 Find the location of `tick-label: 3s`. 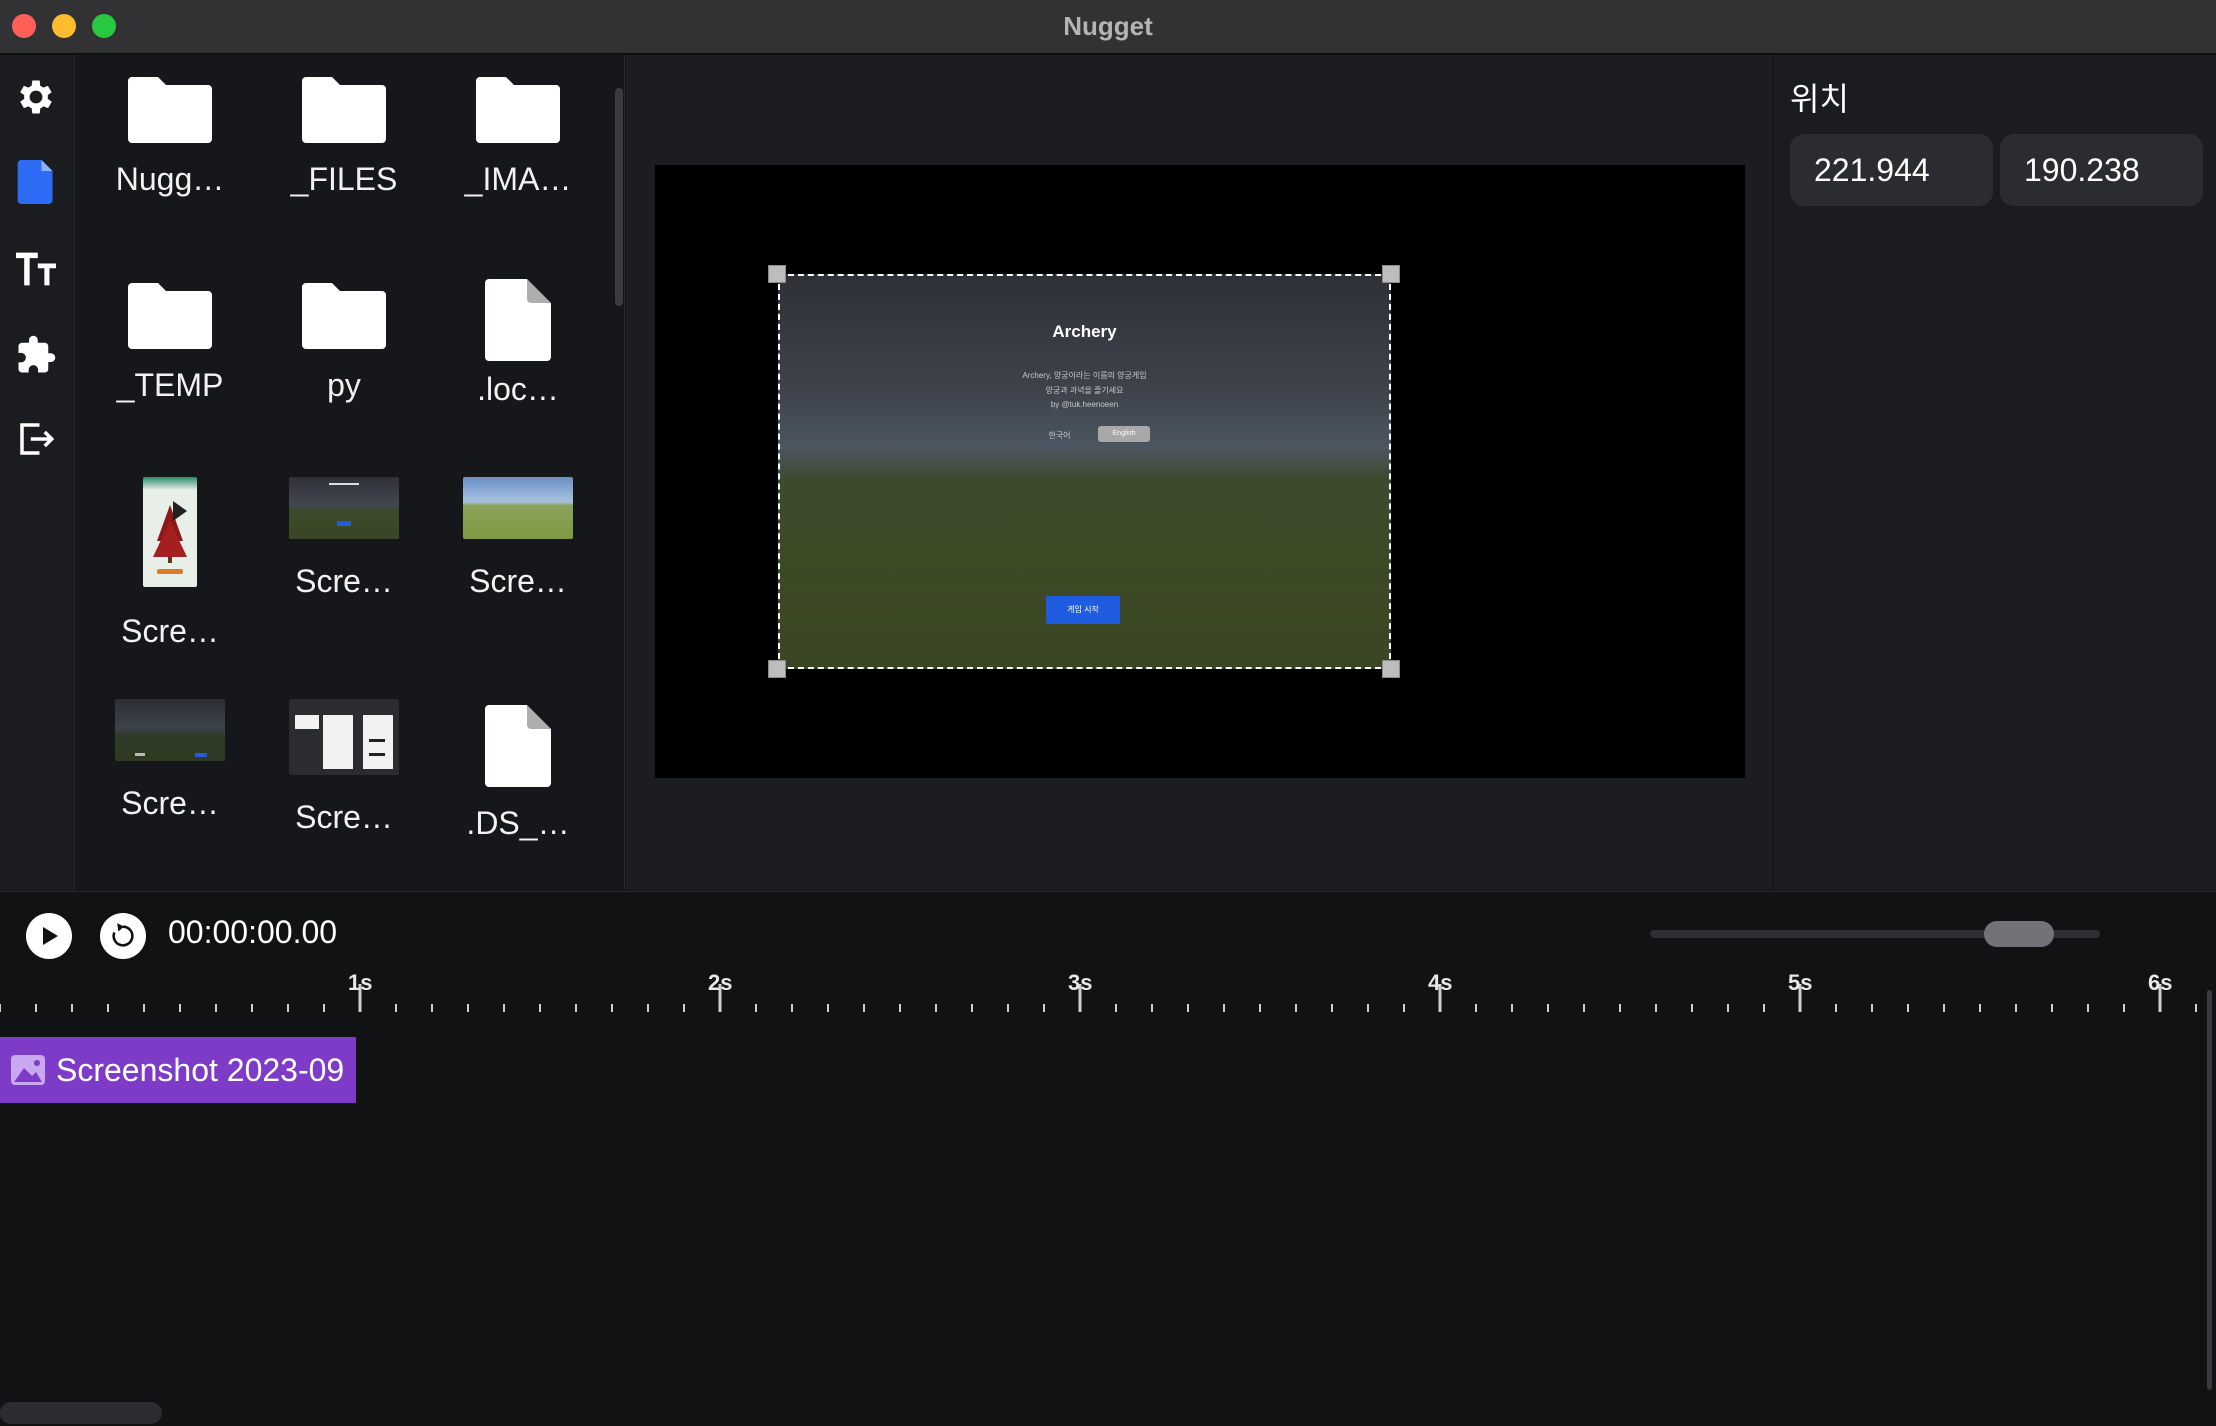

tick-label: 3s is located at coordinates (1080, 982).